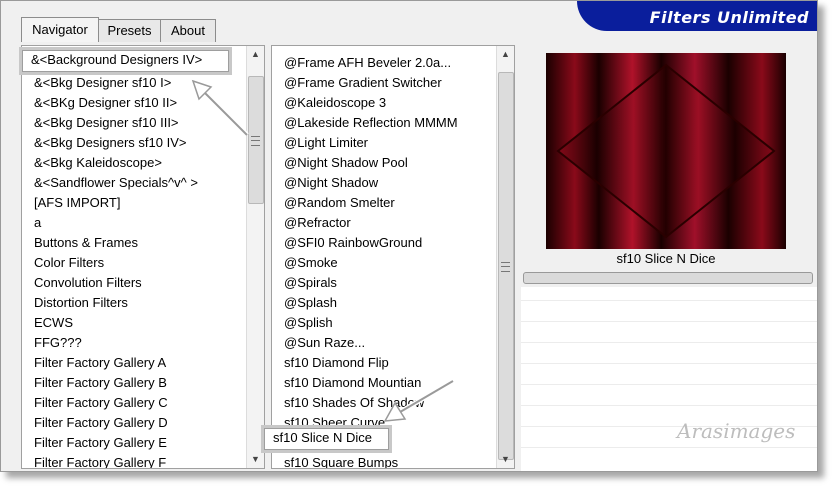  I want to click on filter-scrollbar: ▲ ▼, so click(505, 257).